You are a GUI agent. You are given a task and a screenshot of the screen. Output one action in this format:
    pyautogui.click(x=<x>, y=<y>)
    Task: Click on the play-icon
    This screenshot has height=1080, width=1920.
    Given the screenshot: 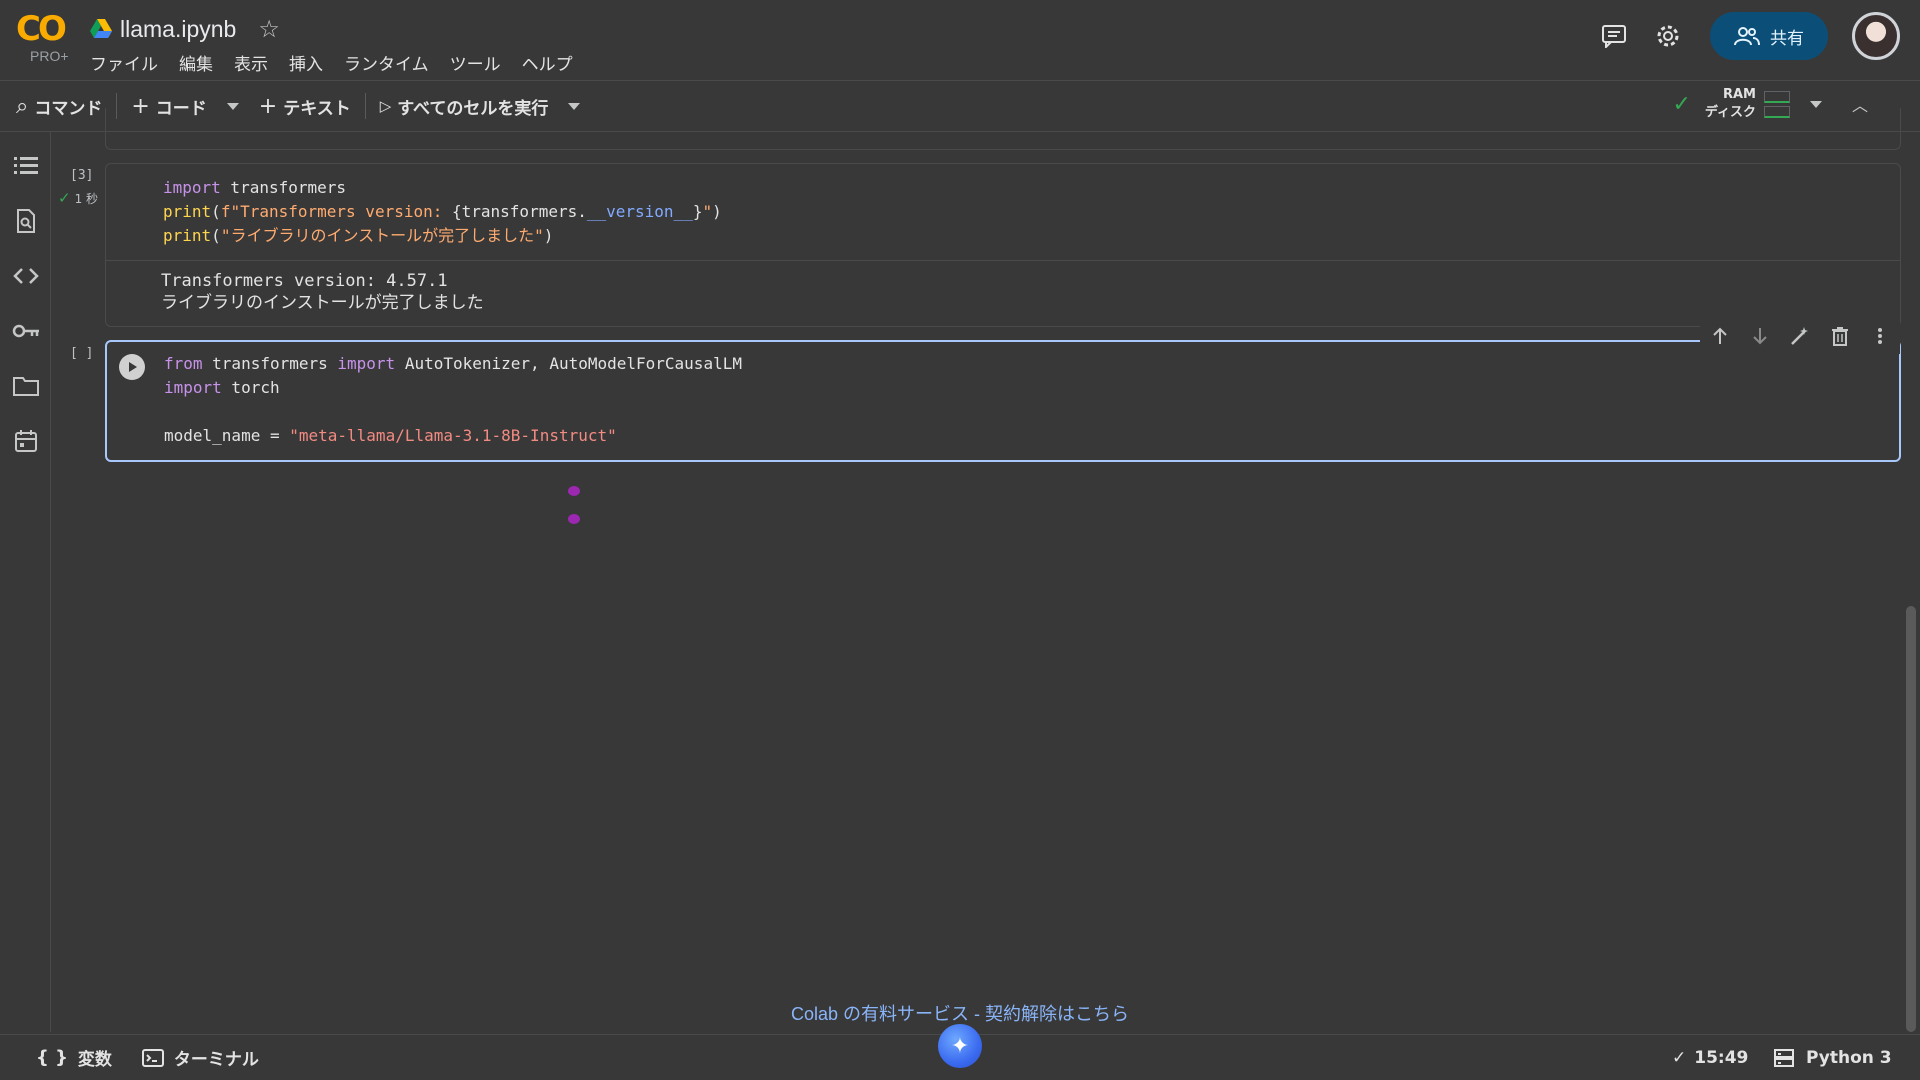 What is the action you would take?
    pyautogui.click(x=133, y=367)
    